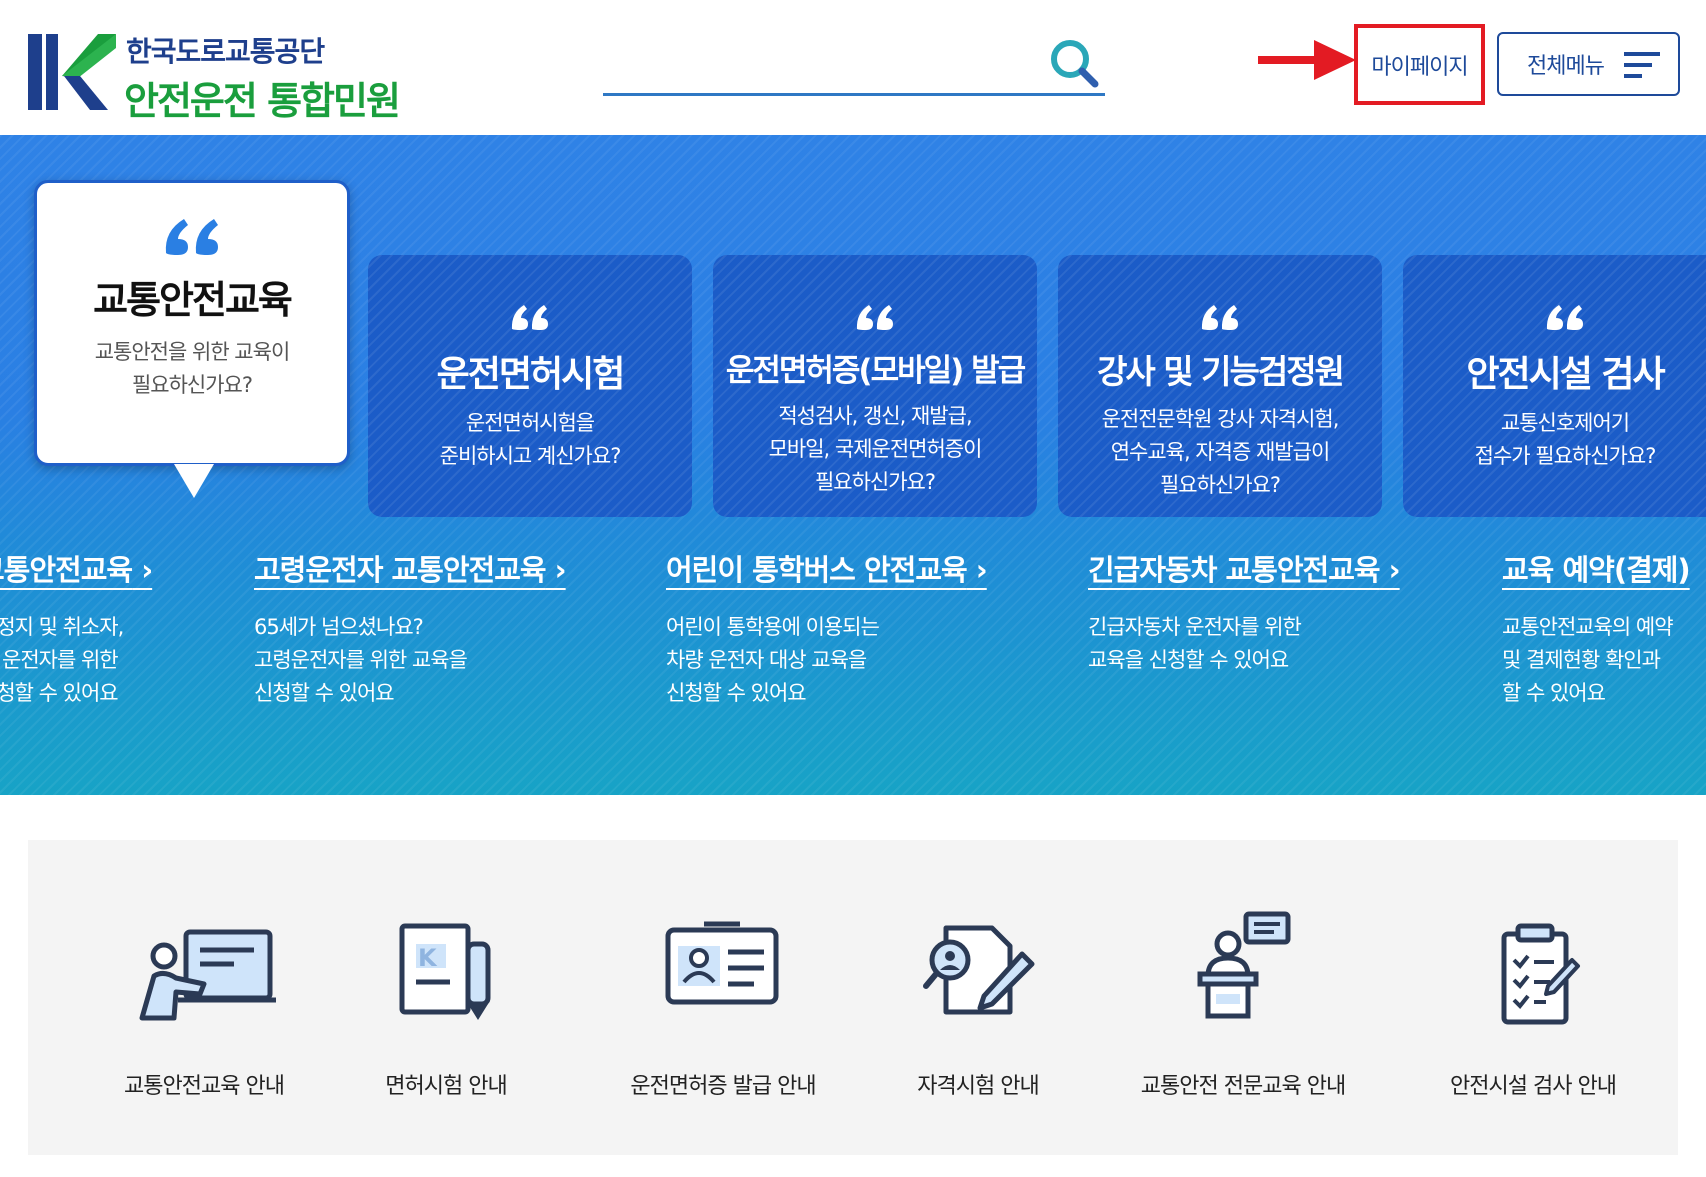 This screenshot has width=1706, height=1177. What do you see at coordinates (1220, 452) in the screenshot?
I see `category-desc-line: 연수교육, 자격증 재발급이` at bounding box center [1220, 452].